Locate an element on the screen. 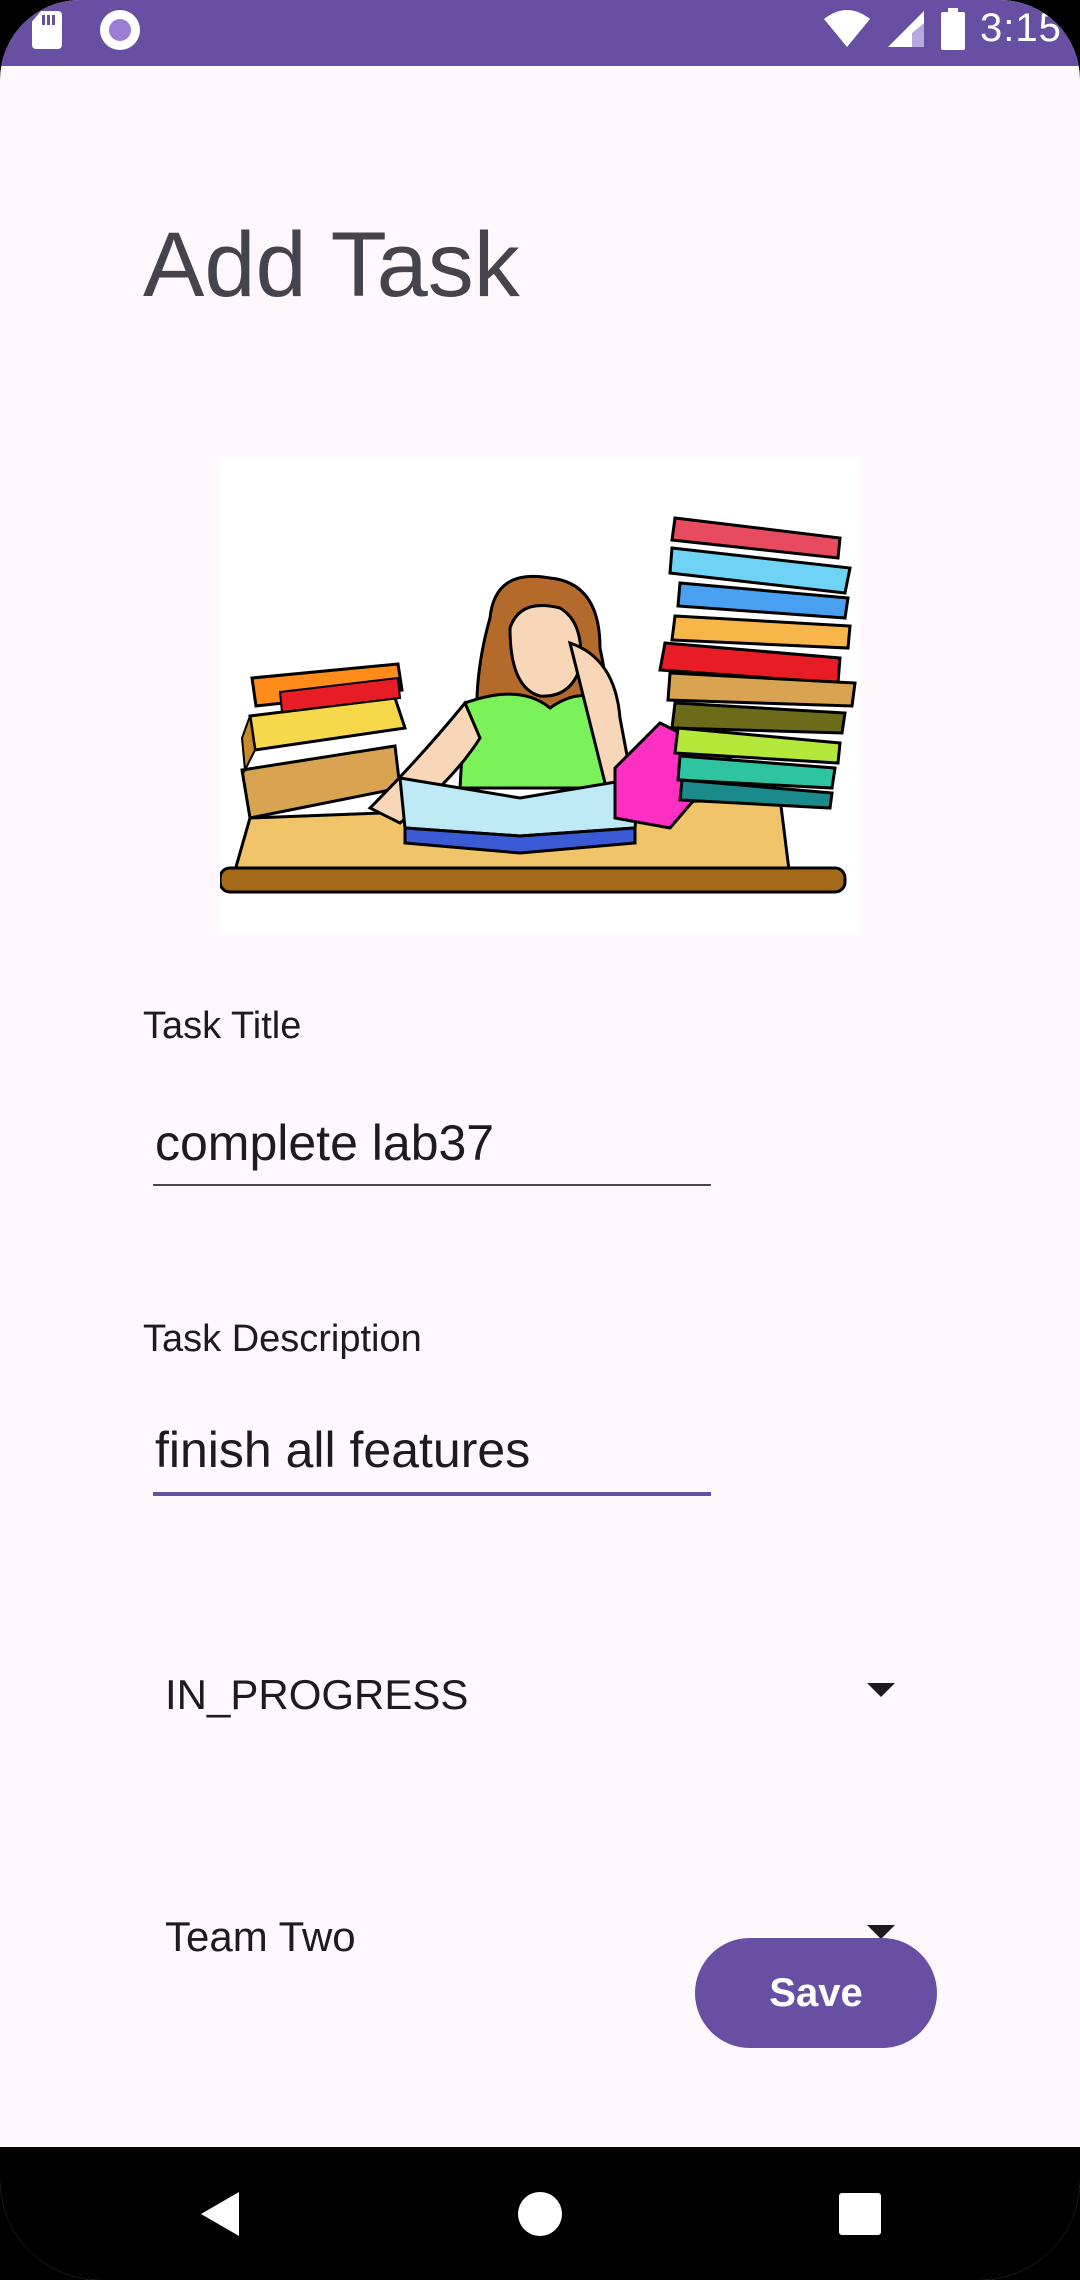  task-title-underline is located at coordinates (432, 1185).